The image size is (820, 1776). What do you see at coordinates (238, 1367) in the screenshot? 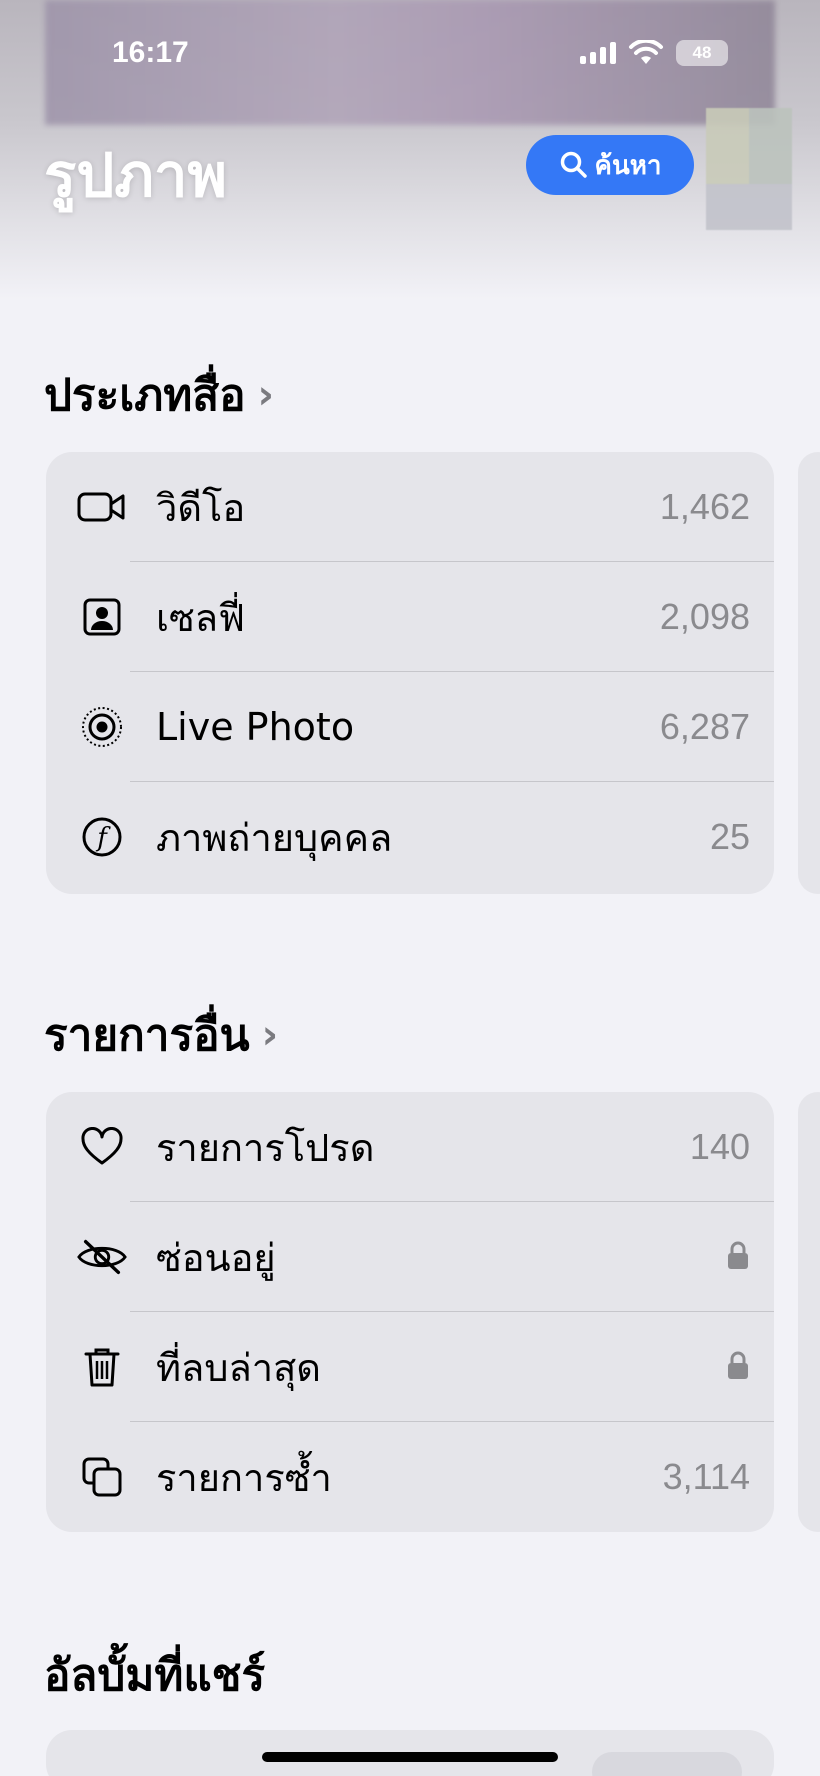
I see `list-item-label: ที่ลบล่าสุด` at bounding box center [238, 1367].